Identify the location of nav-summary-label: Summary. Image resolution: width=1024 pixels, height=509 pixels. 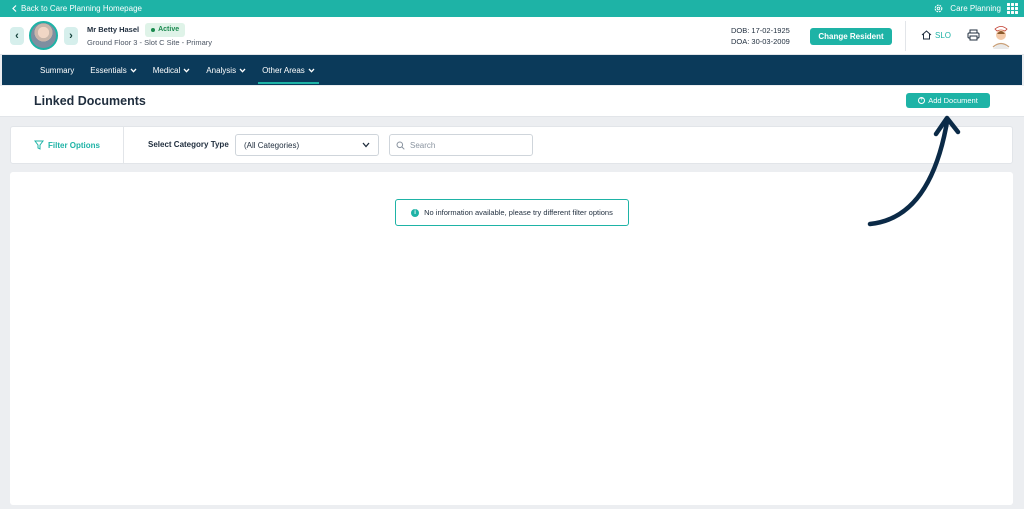
(57, 70).